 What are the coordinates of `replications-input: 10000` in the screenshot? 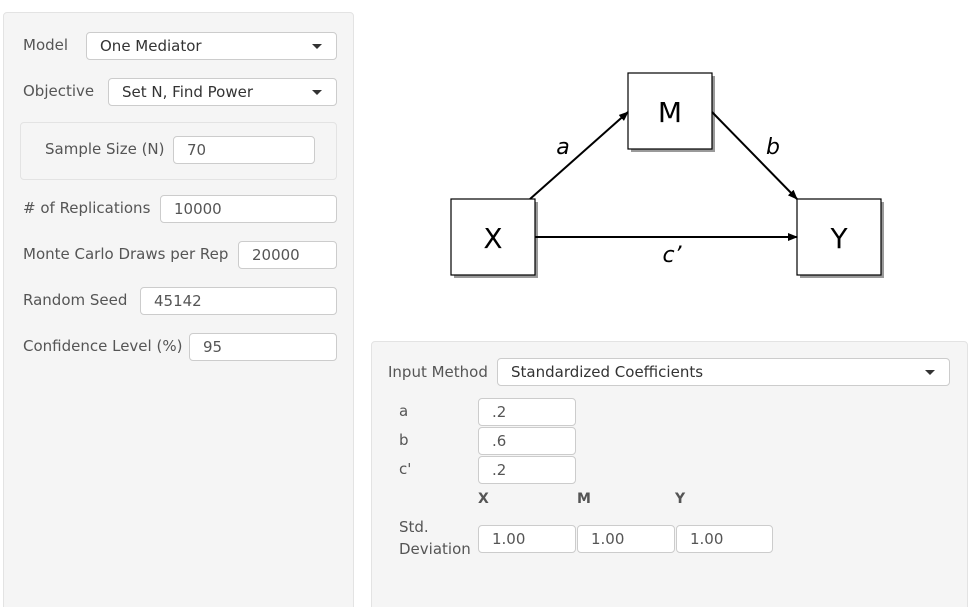 It's located at (248, 209).